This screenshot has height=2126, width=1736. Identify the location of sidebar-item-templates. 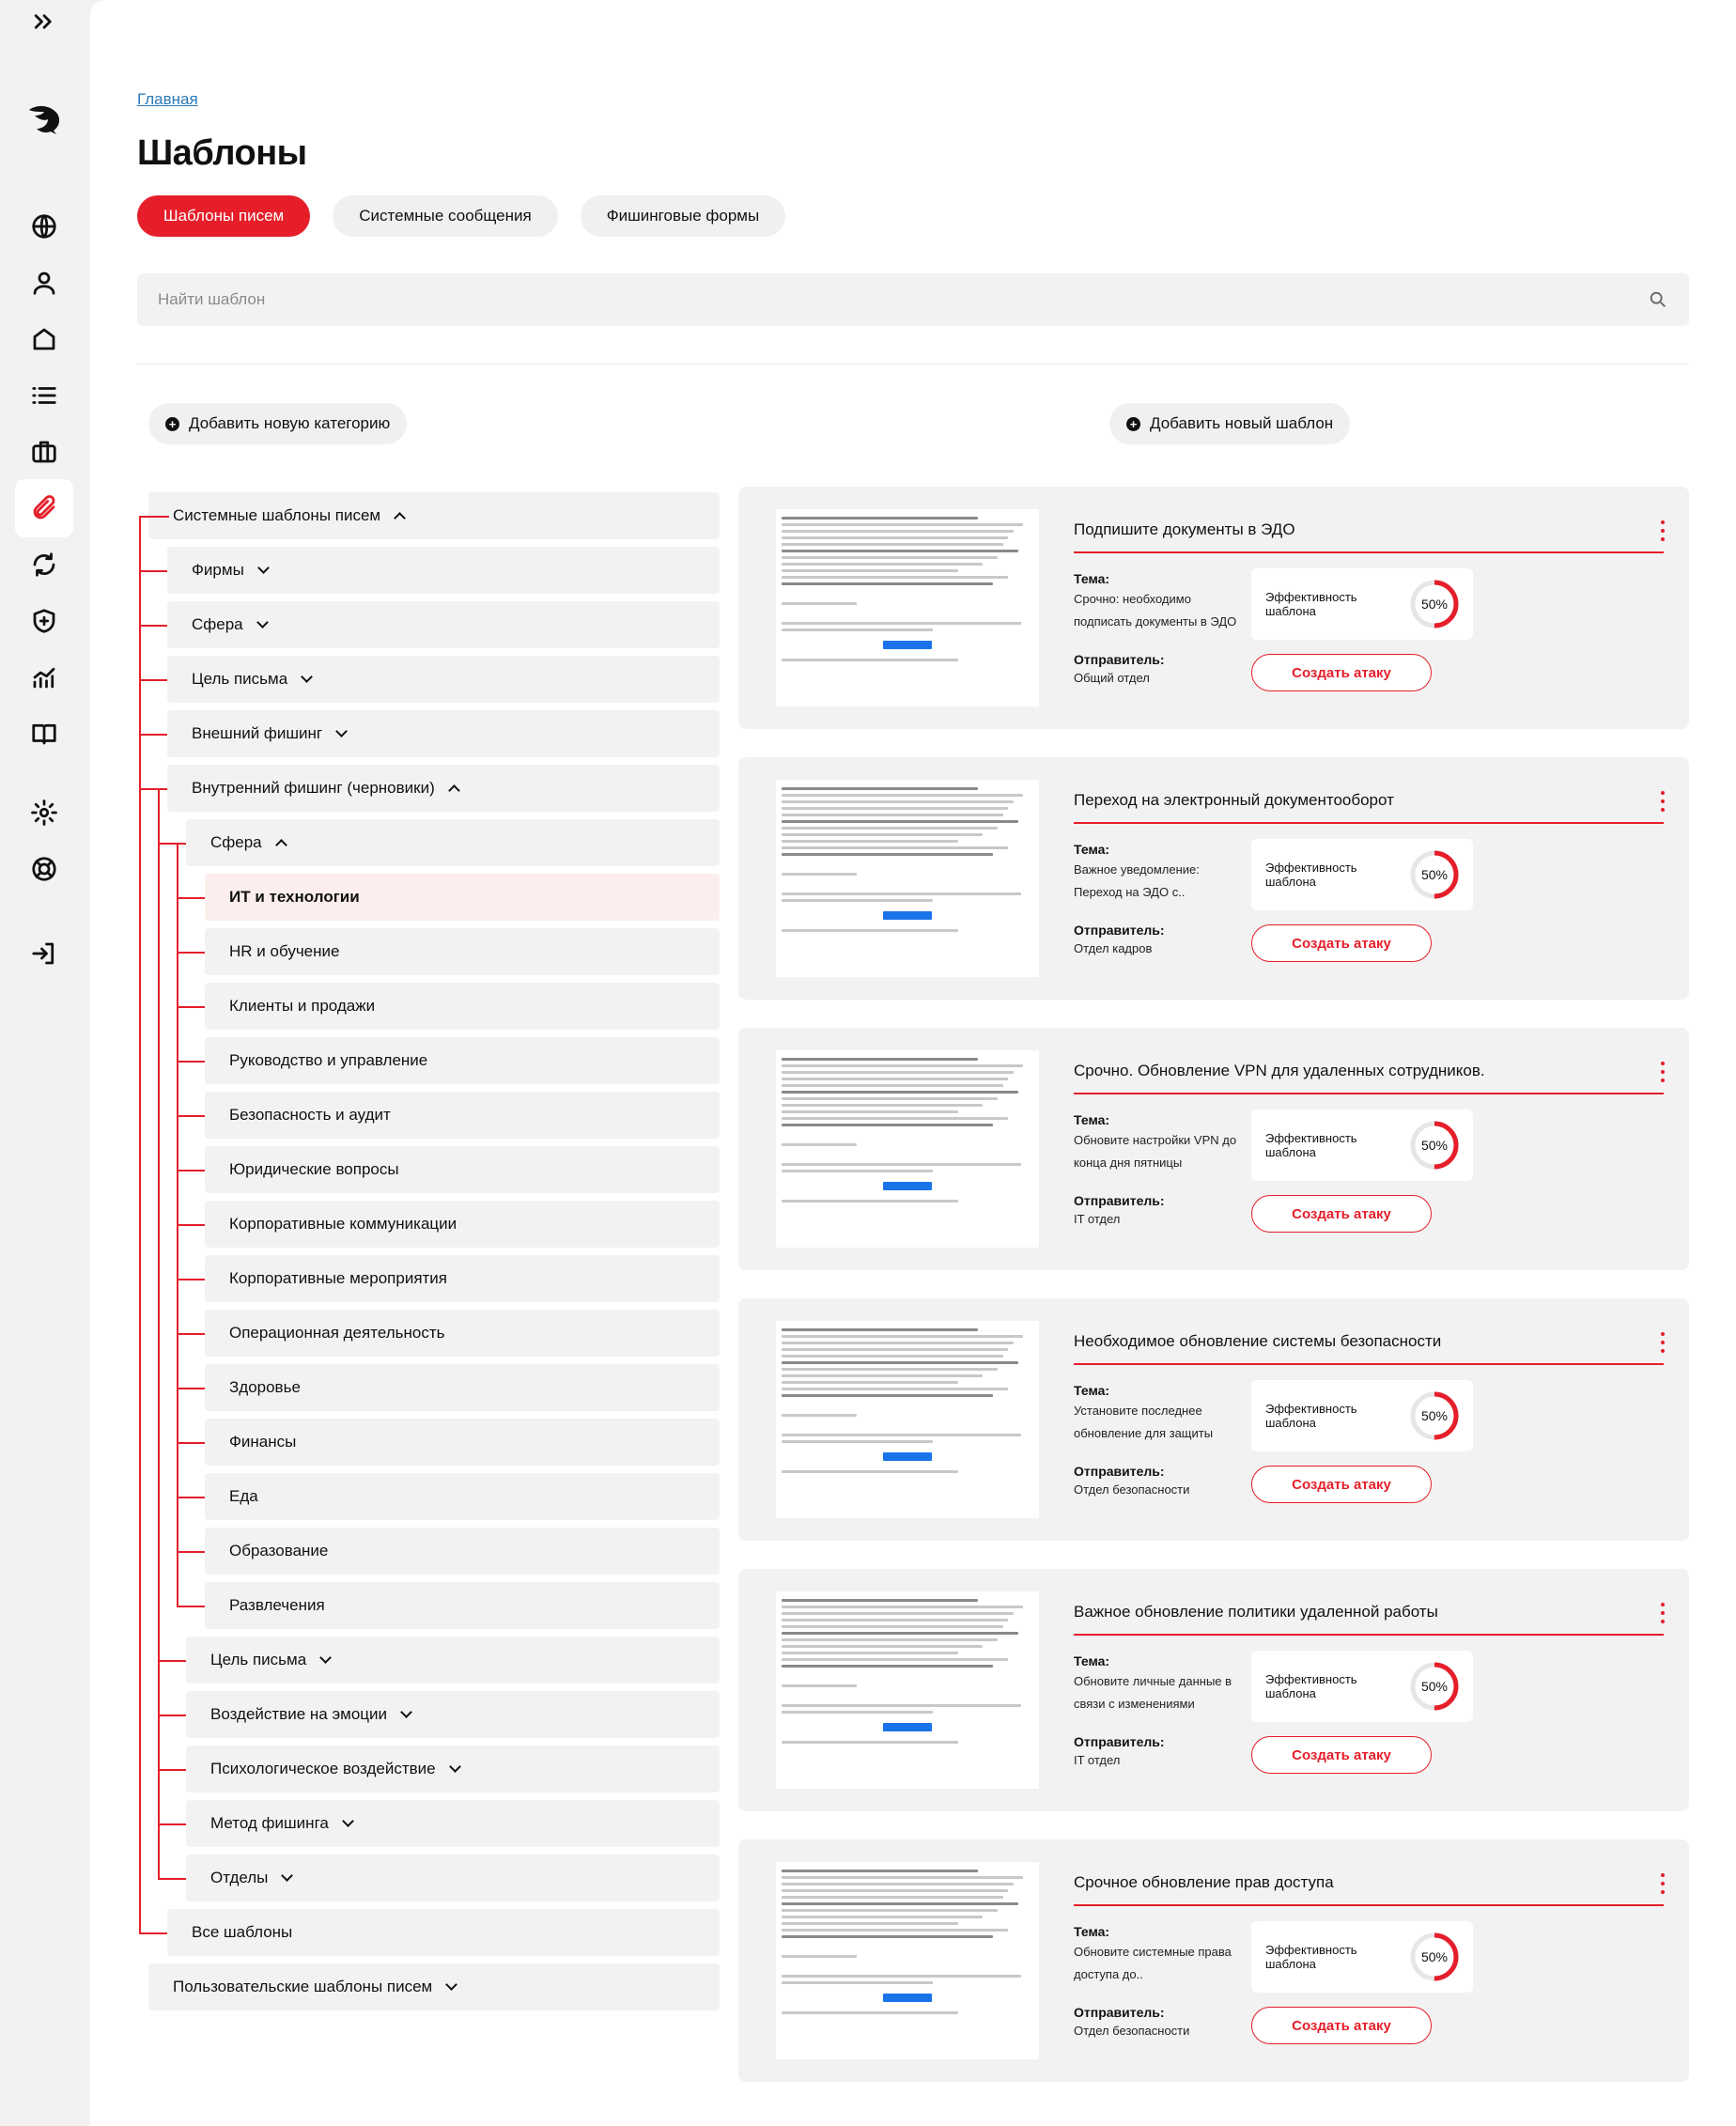
(44, 508).